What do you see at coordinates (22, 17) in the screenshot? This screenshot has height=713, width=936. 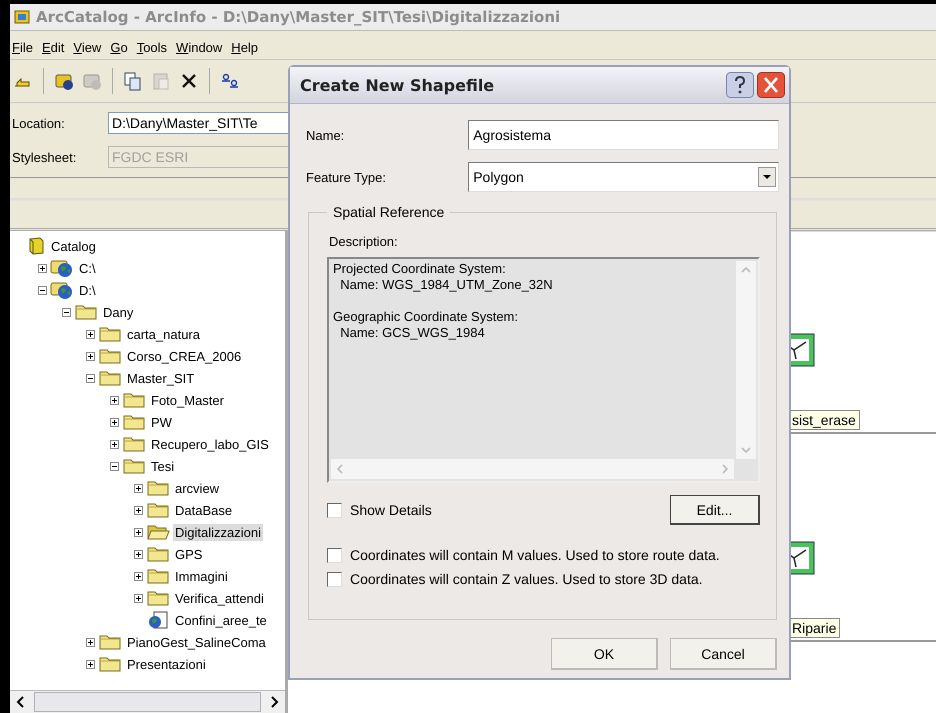 I see `app-icon` at bounding box center [22, 17].